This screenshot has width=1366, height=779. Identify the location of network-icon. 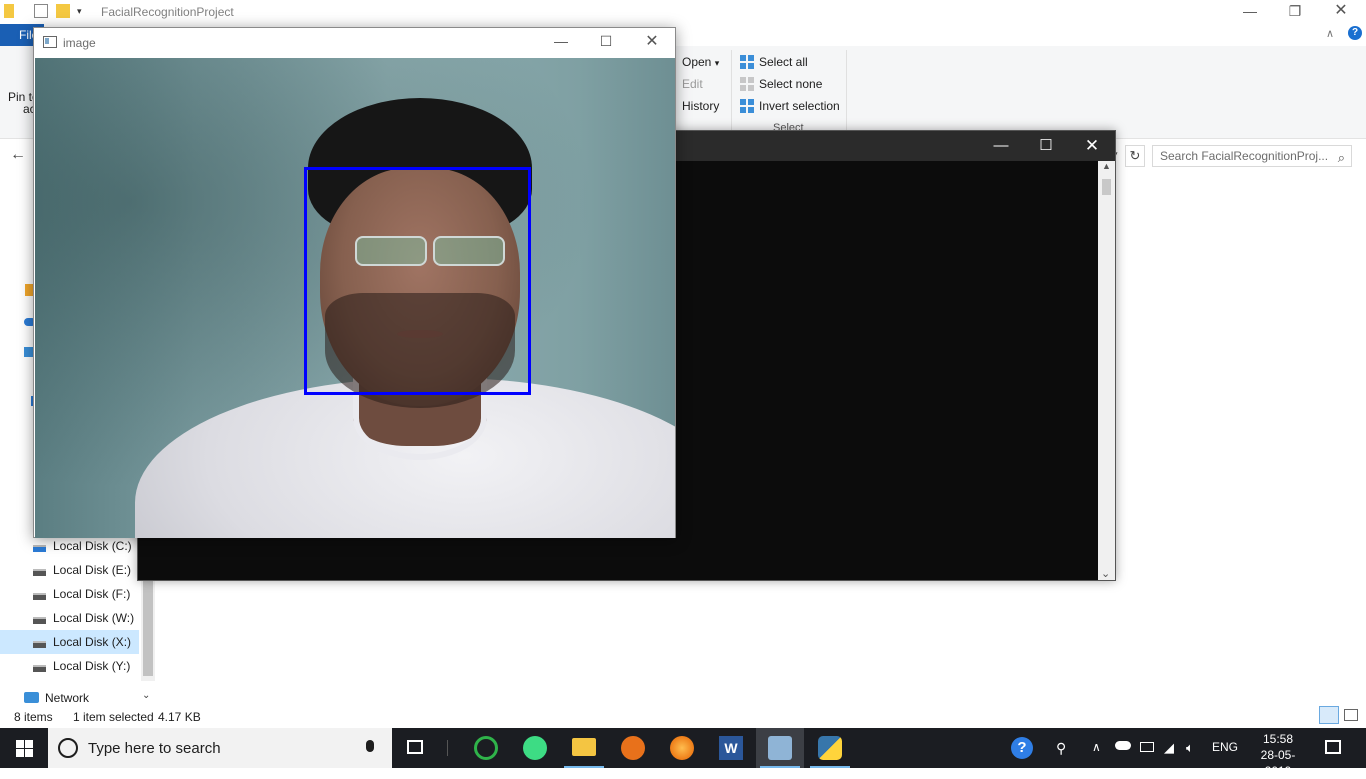
(31, 697).